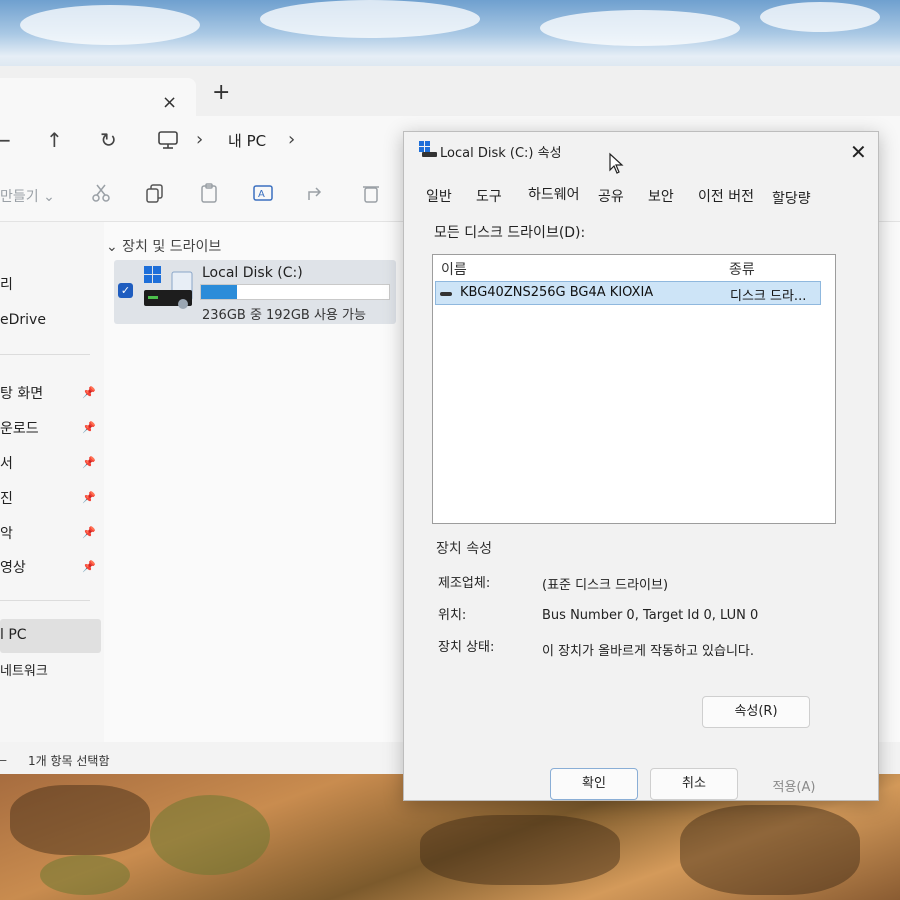  Describe the element at coordinates (101, 193) in the screenshot. I see `cut-icon` at that location.